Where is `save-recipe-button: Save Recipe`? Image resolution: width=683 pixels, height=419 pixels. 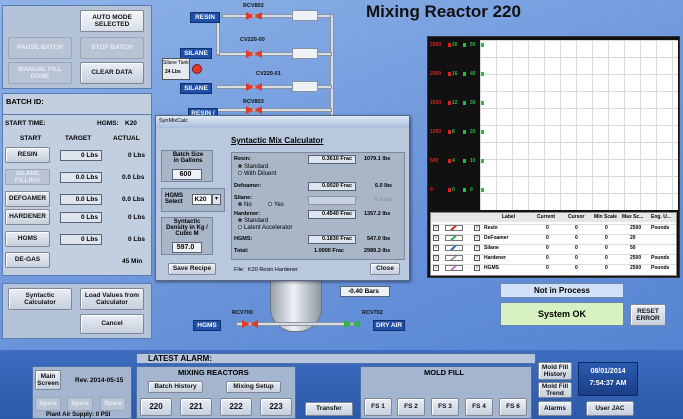
save-recipe-button: Save Recipe is located at coordinates (192, 269).